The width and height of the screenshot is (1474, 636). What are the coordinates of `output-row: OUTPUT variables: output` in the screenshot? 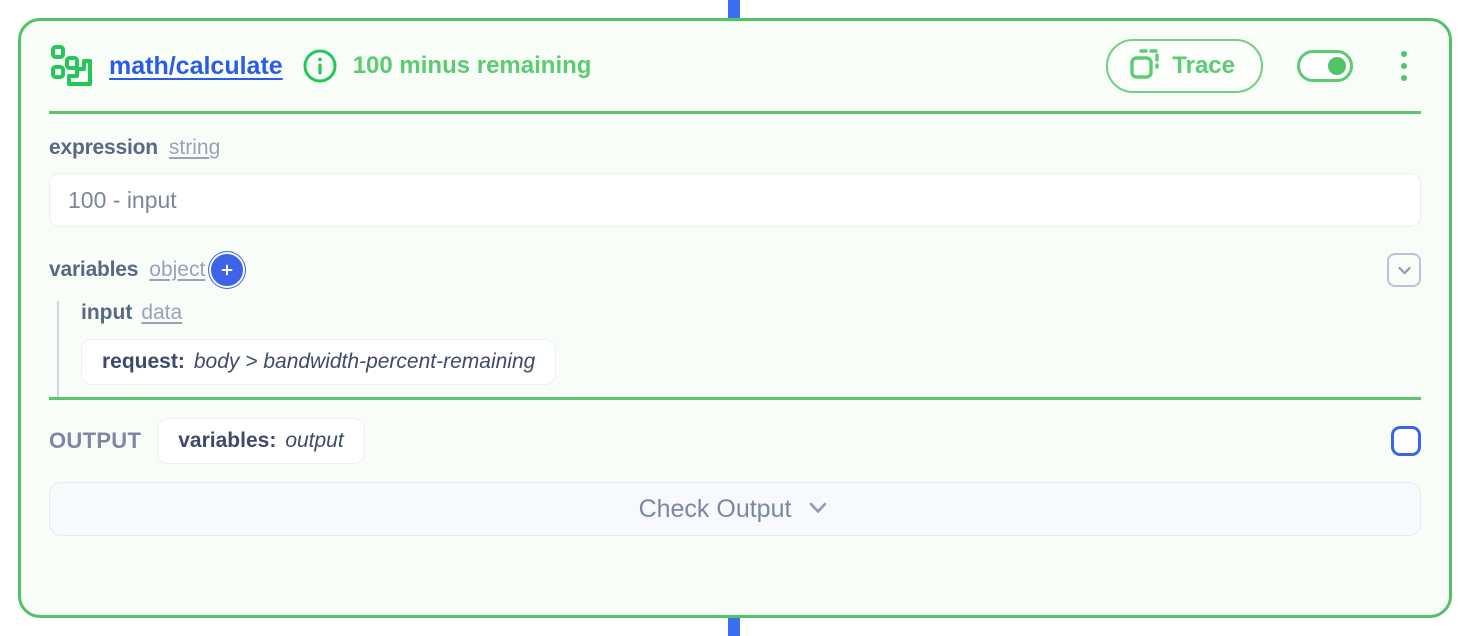 It's located at (735, 441).